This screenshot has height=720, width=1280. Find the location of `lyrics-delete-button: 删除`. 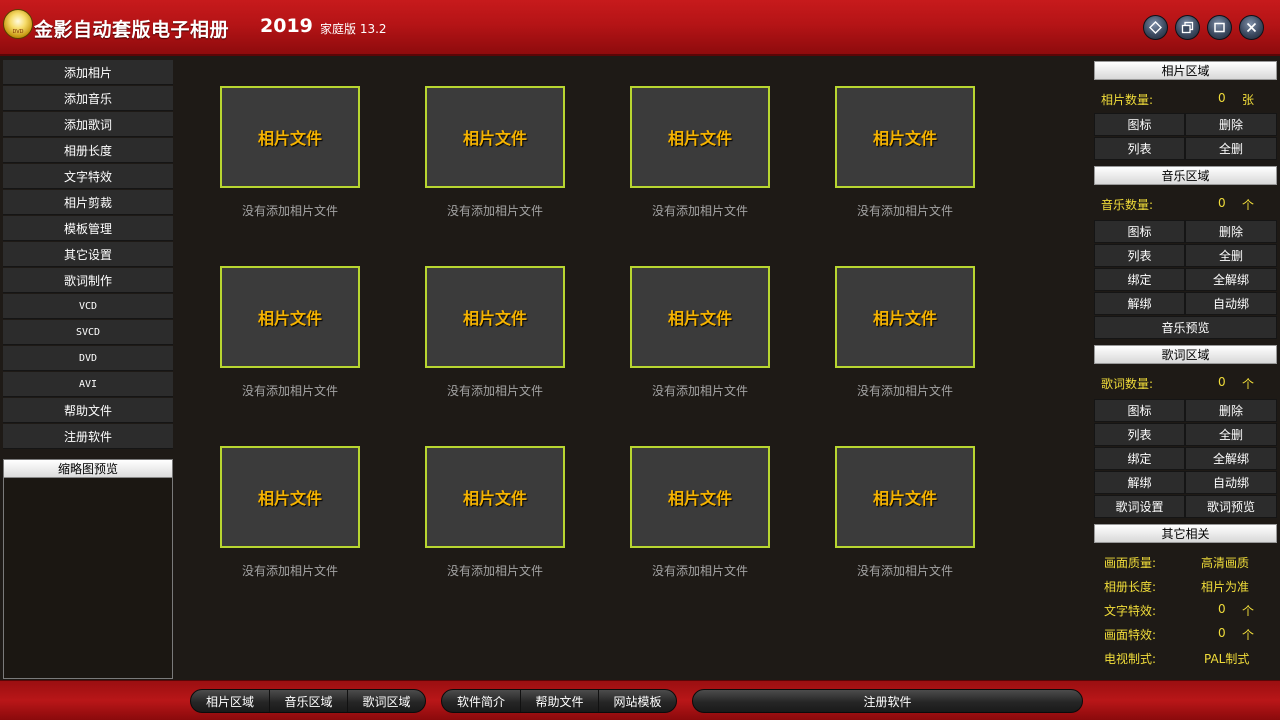

lyrics-delete-button: 删除 is located at coordinates (1231, 410).